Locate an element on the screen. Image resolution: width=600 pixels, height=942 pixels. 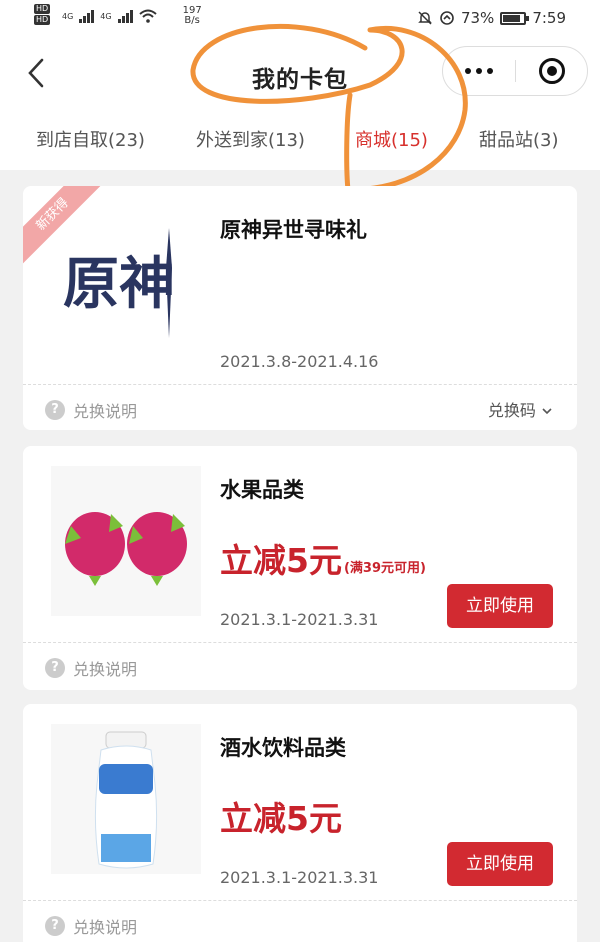
status-left: HD HD 4G 4G 197 B/s is located at coordinates (118, 15).